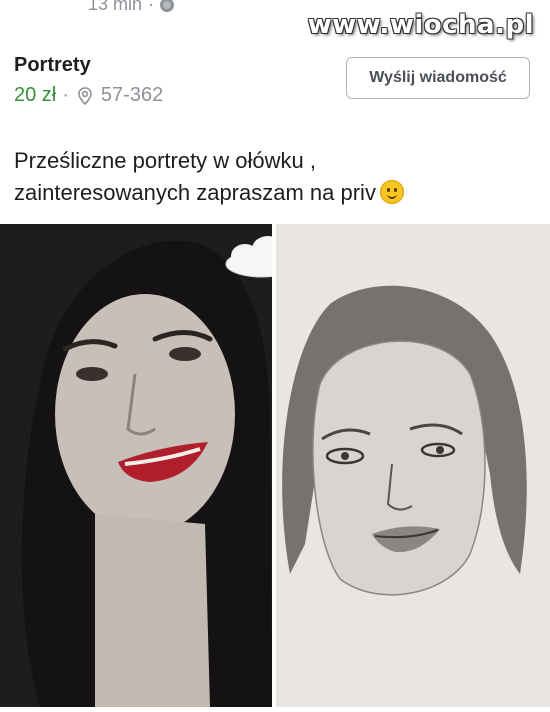 Image resolution: width=550 pixels, height=712 pixels. I want to click on price-location-row: 20 zł · 57-362, so click(89, 95).